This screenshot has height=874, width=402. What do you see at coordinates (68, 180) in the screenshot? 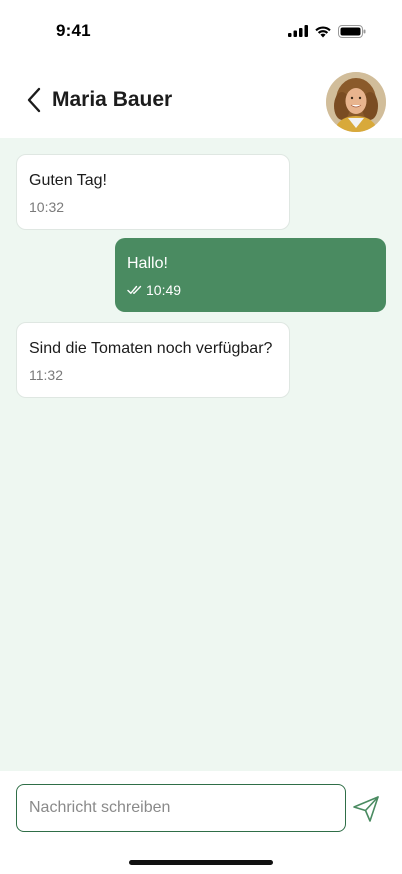
I see `message-text: Guten Tag!` at bounding box center [68, 180].